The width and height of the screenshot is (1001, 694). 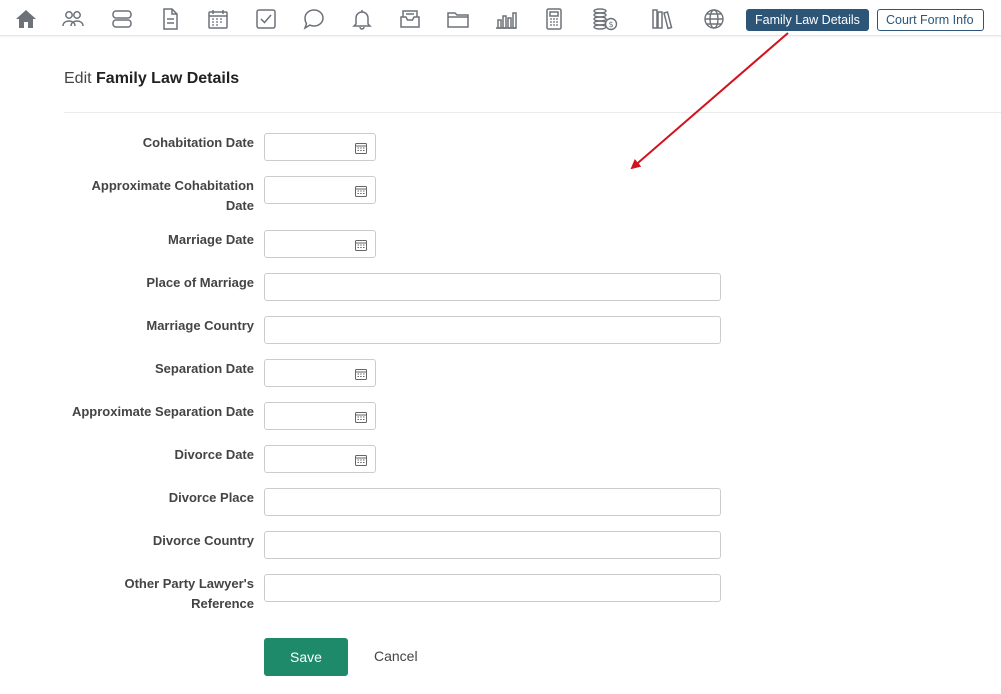 I want to click on field-label-marriage-country: Marriage Country, so click(x=200, y=325).